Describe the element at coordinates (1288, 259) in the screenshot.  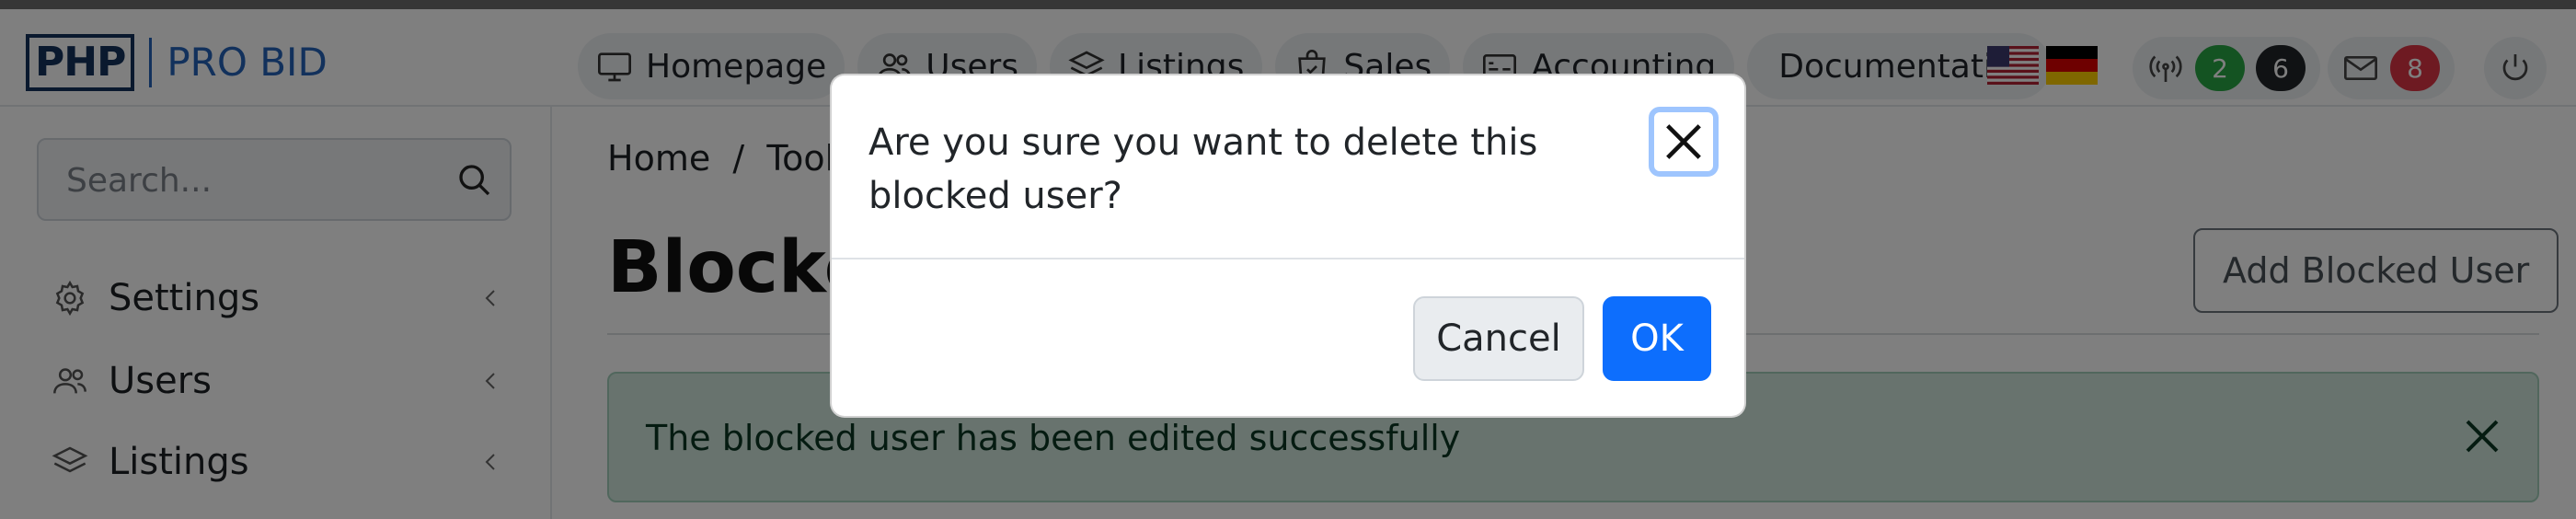
I see `modal-divider` at that location.